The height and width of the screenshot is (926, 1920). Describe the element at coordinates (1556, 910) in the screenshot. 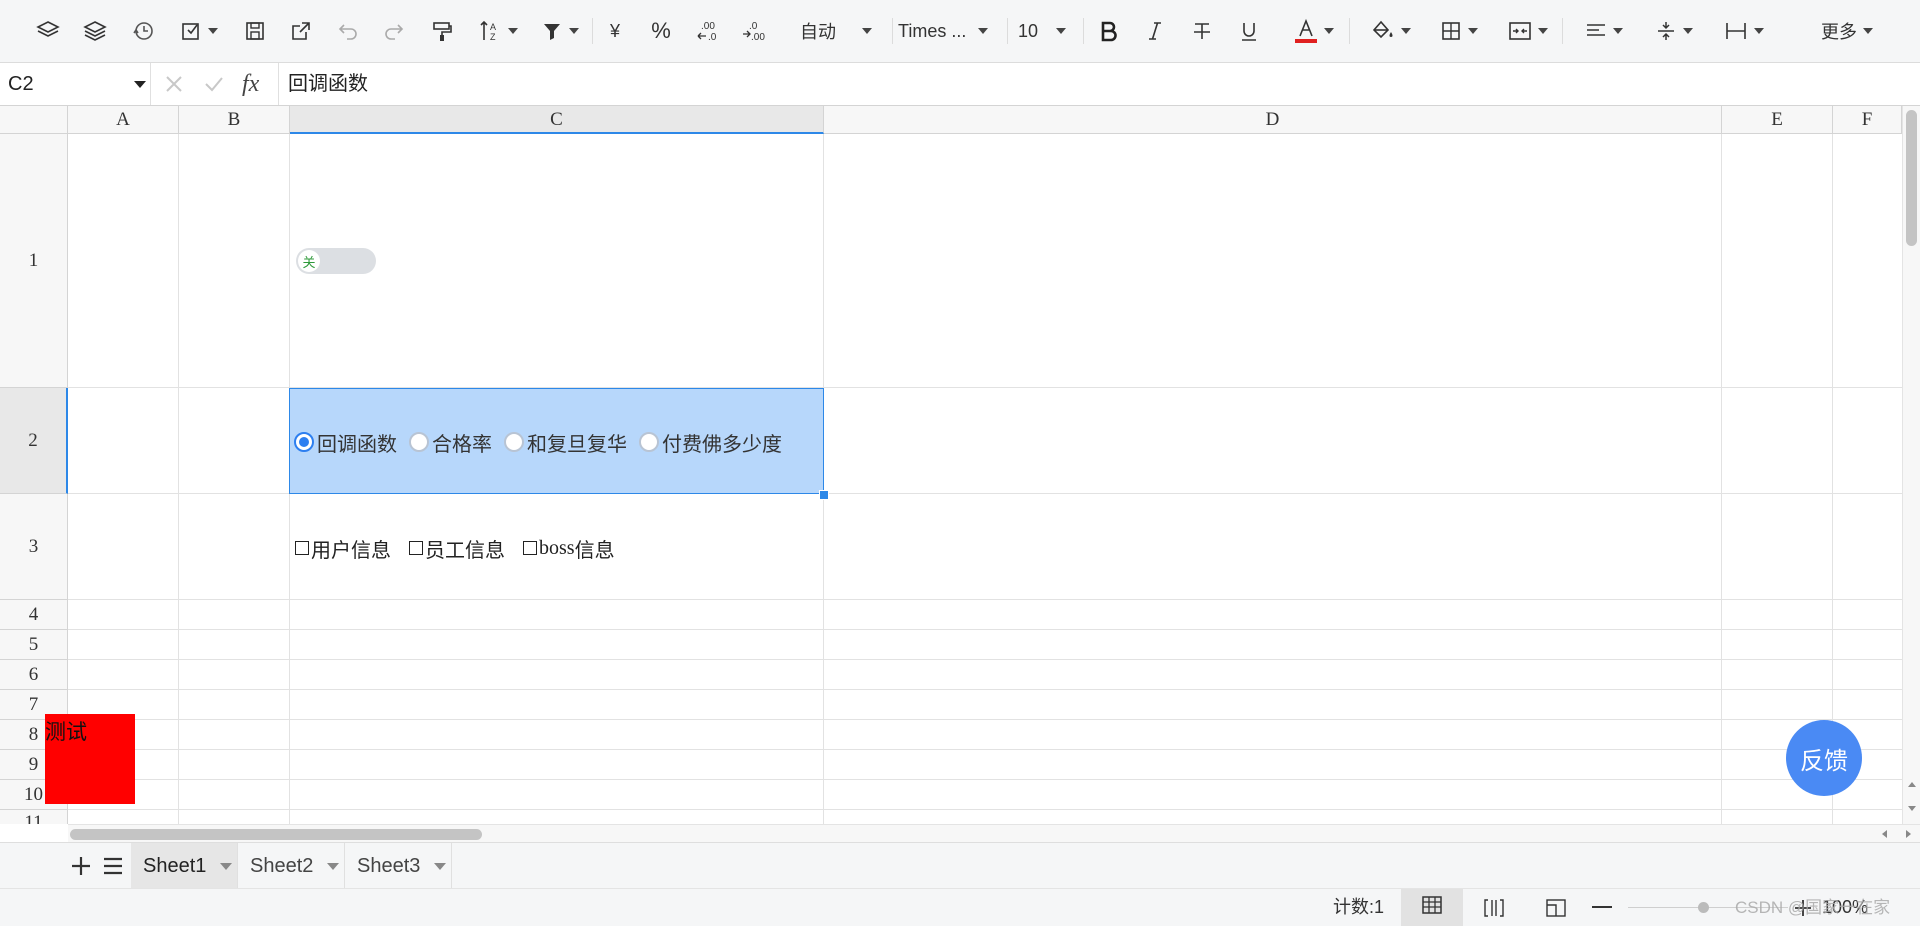

I see `page-layout-view-icon` at that location.